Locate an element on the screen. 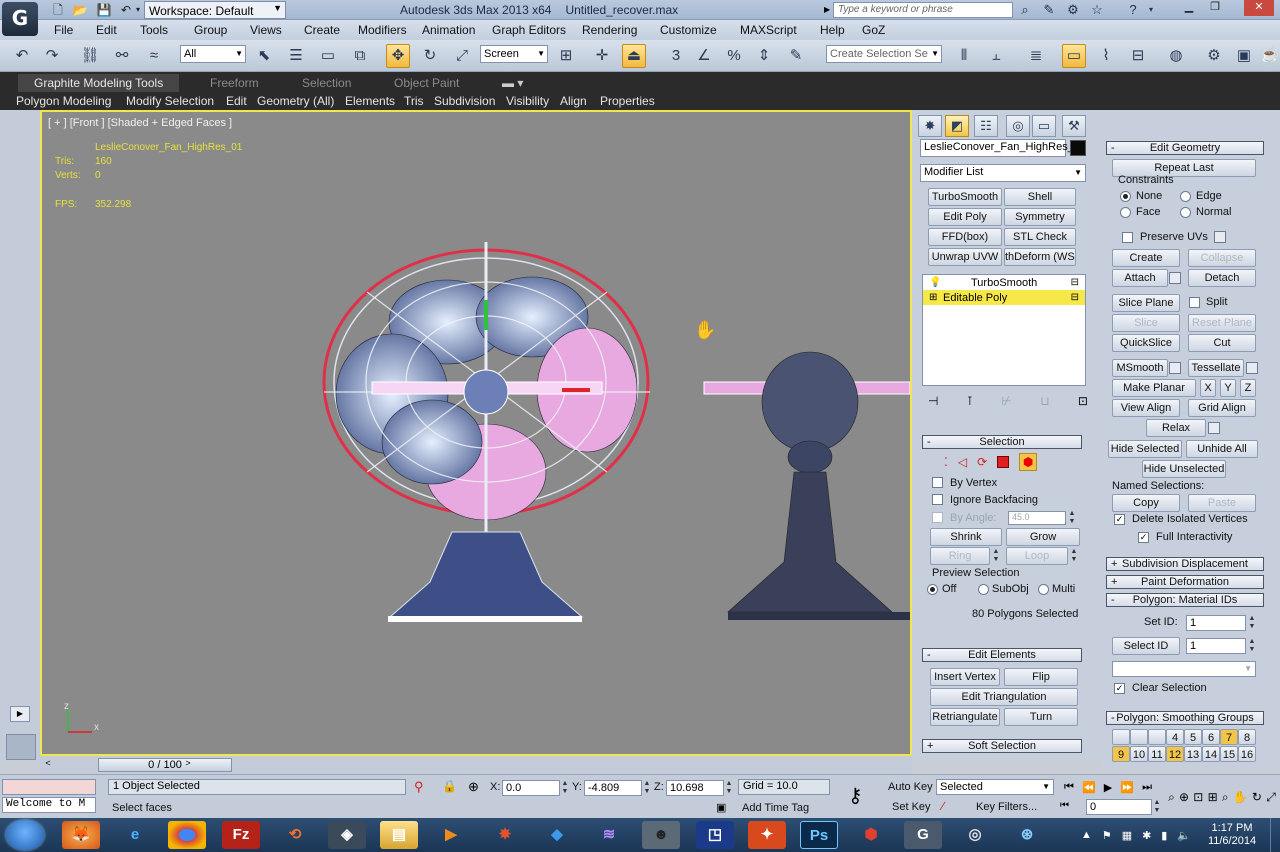  play-icon: ▶ is located at coordinates (1108, 787).